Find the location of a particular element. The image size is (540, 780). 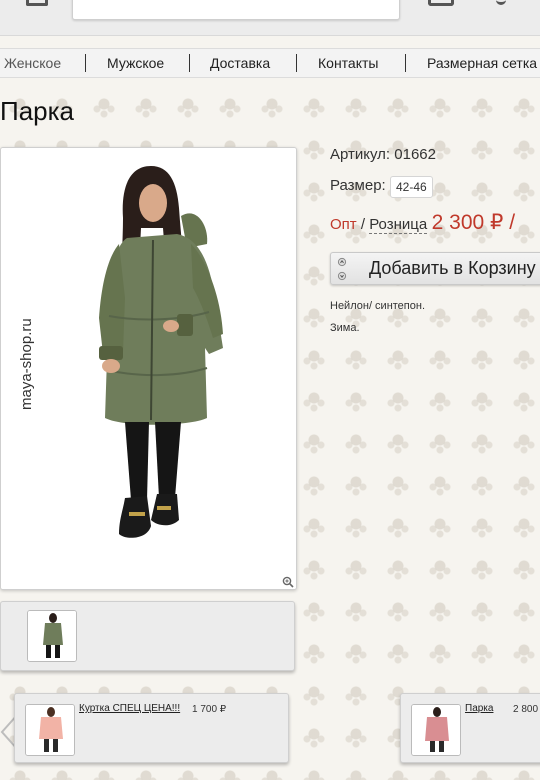

price-row: Опт / Розница 2 300 ₽ / is located at coordinates (422, 222).